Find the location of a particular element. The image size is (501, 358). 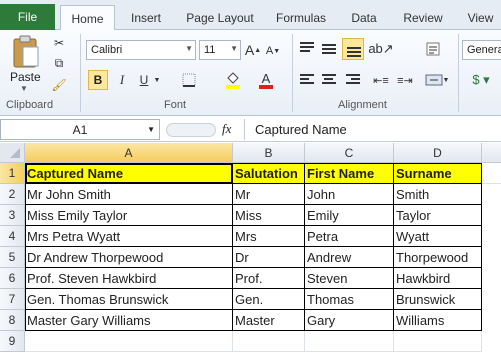

row-header-2: 2 is located at coordinates (12, 194).